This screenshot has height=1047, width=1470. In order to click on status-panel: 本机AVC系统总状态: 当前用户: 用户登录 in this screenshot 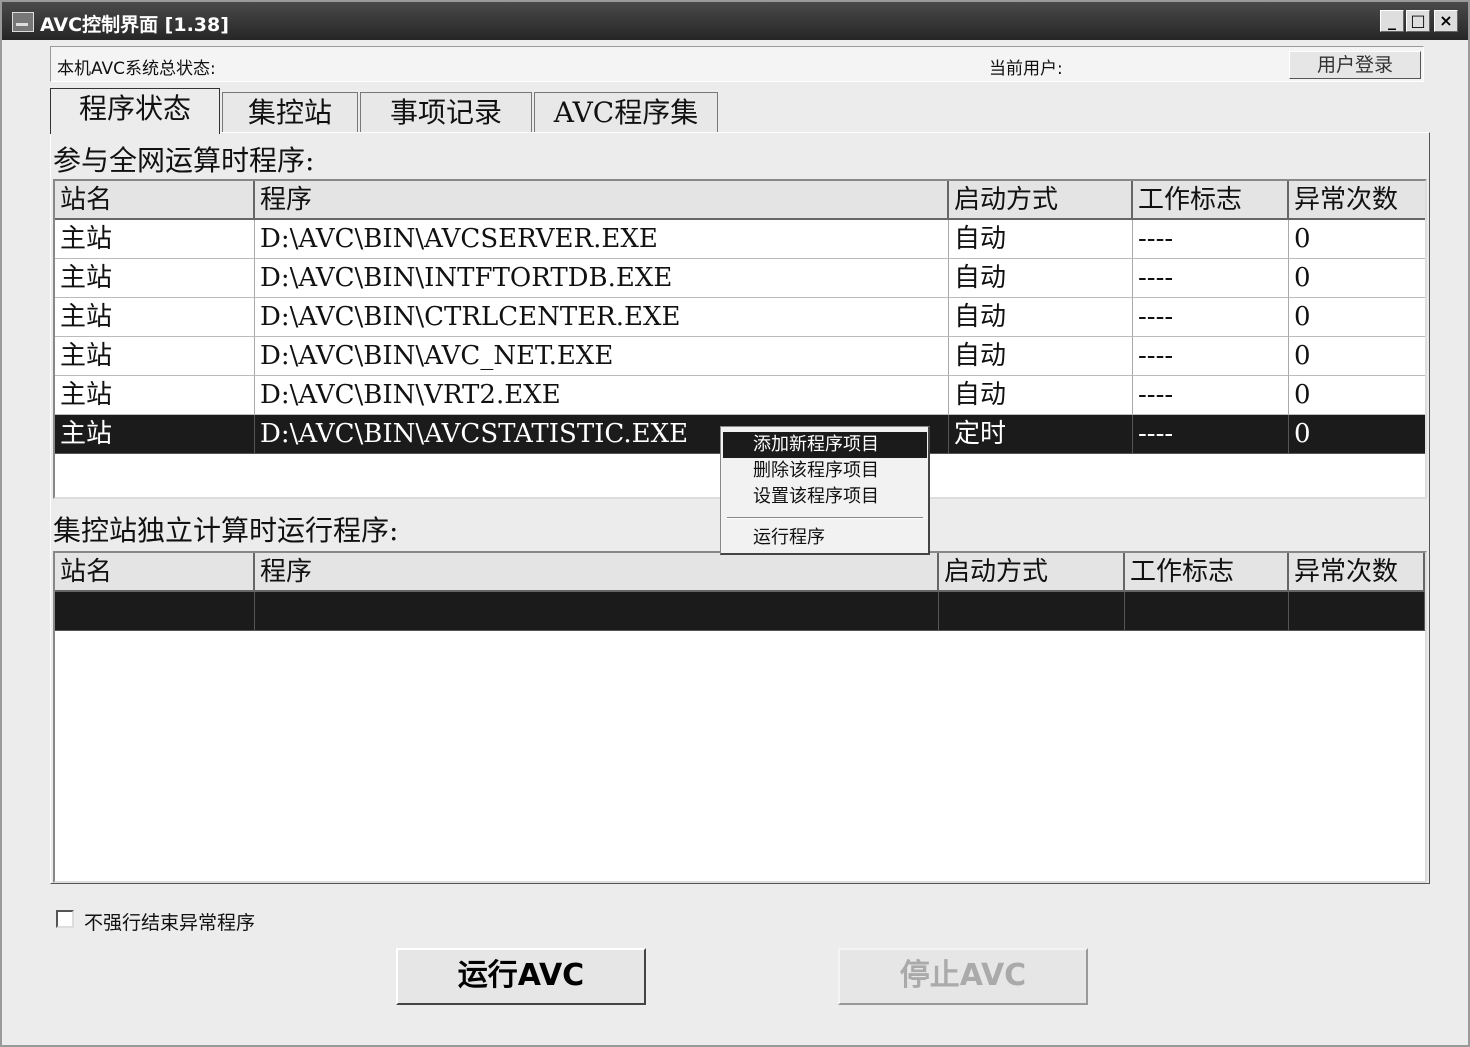, I will do `click(737, 64)`.